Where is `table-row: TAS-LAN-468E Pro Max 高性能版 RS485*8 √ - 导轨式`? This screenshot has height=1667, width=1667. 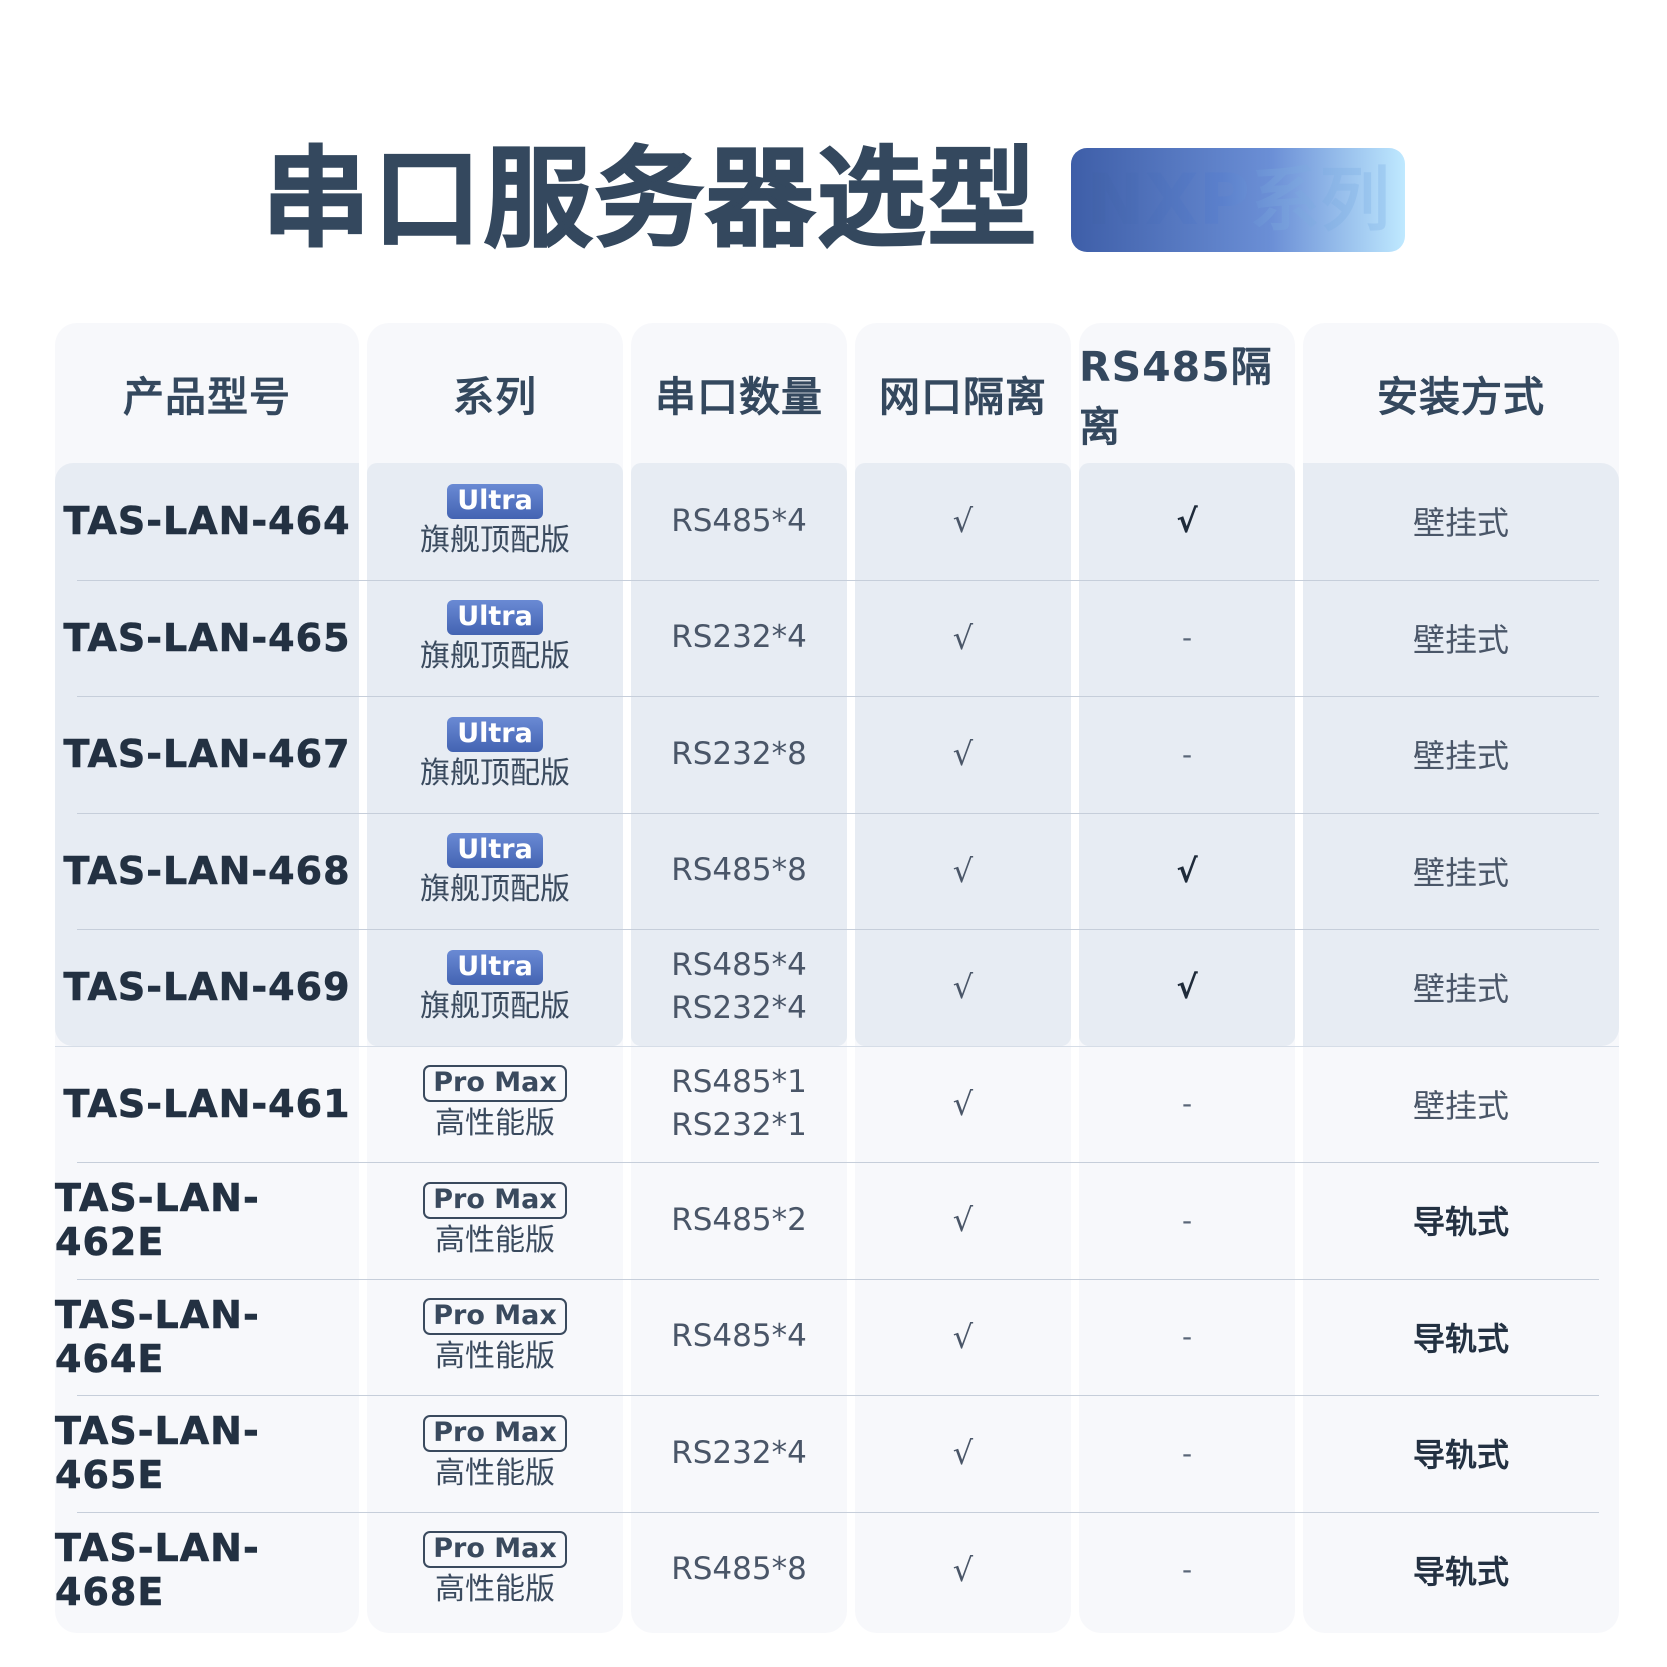 table-row: TAS-LAN-468E Pro Max 高性能版 RS485*8 √ - 导轨式 is located at coordinates (837, 1570).